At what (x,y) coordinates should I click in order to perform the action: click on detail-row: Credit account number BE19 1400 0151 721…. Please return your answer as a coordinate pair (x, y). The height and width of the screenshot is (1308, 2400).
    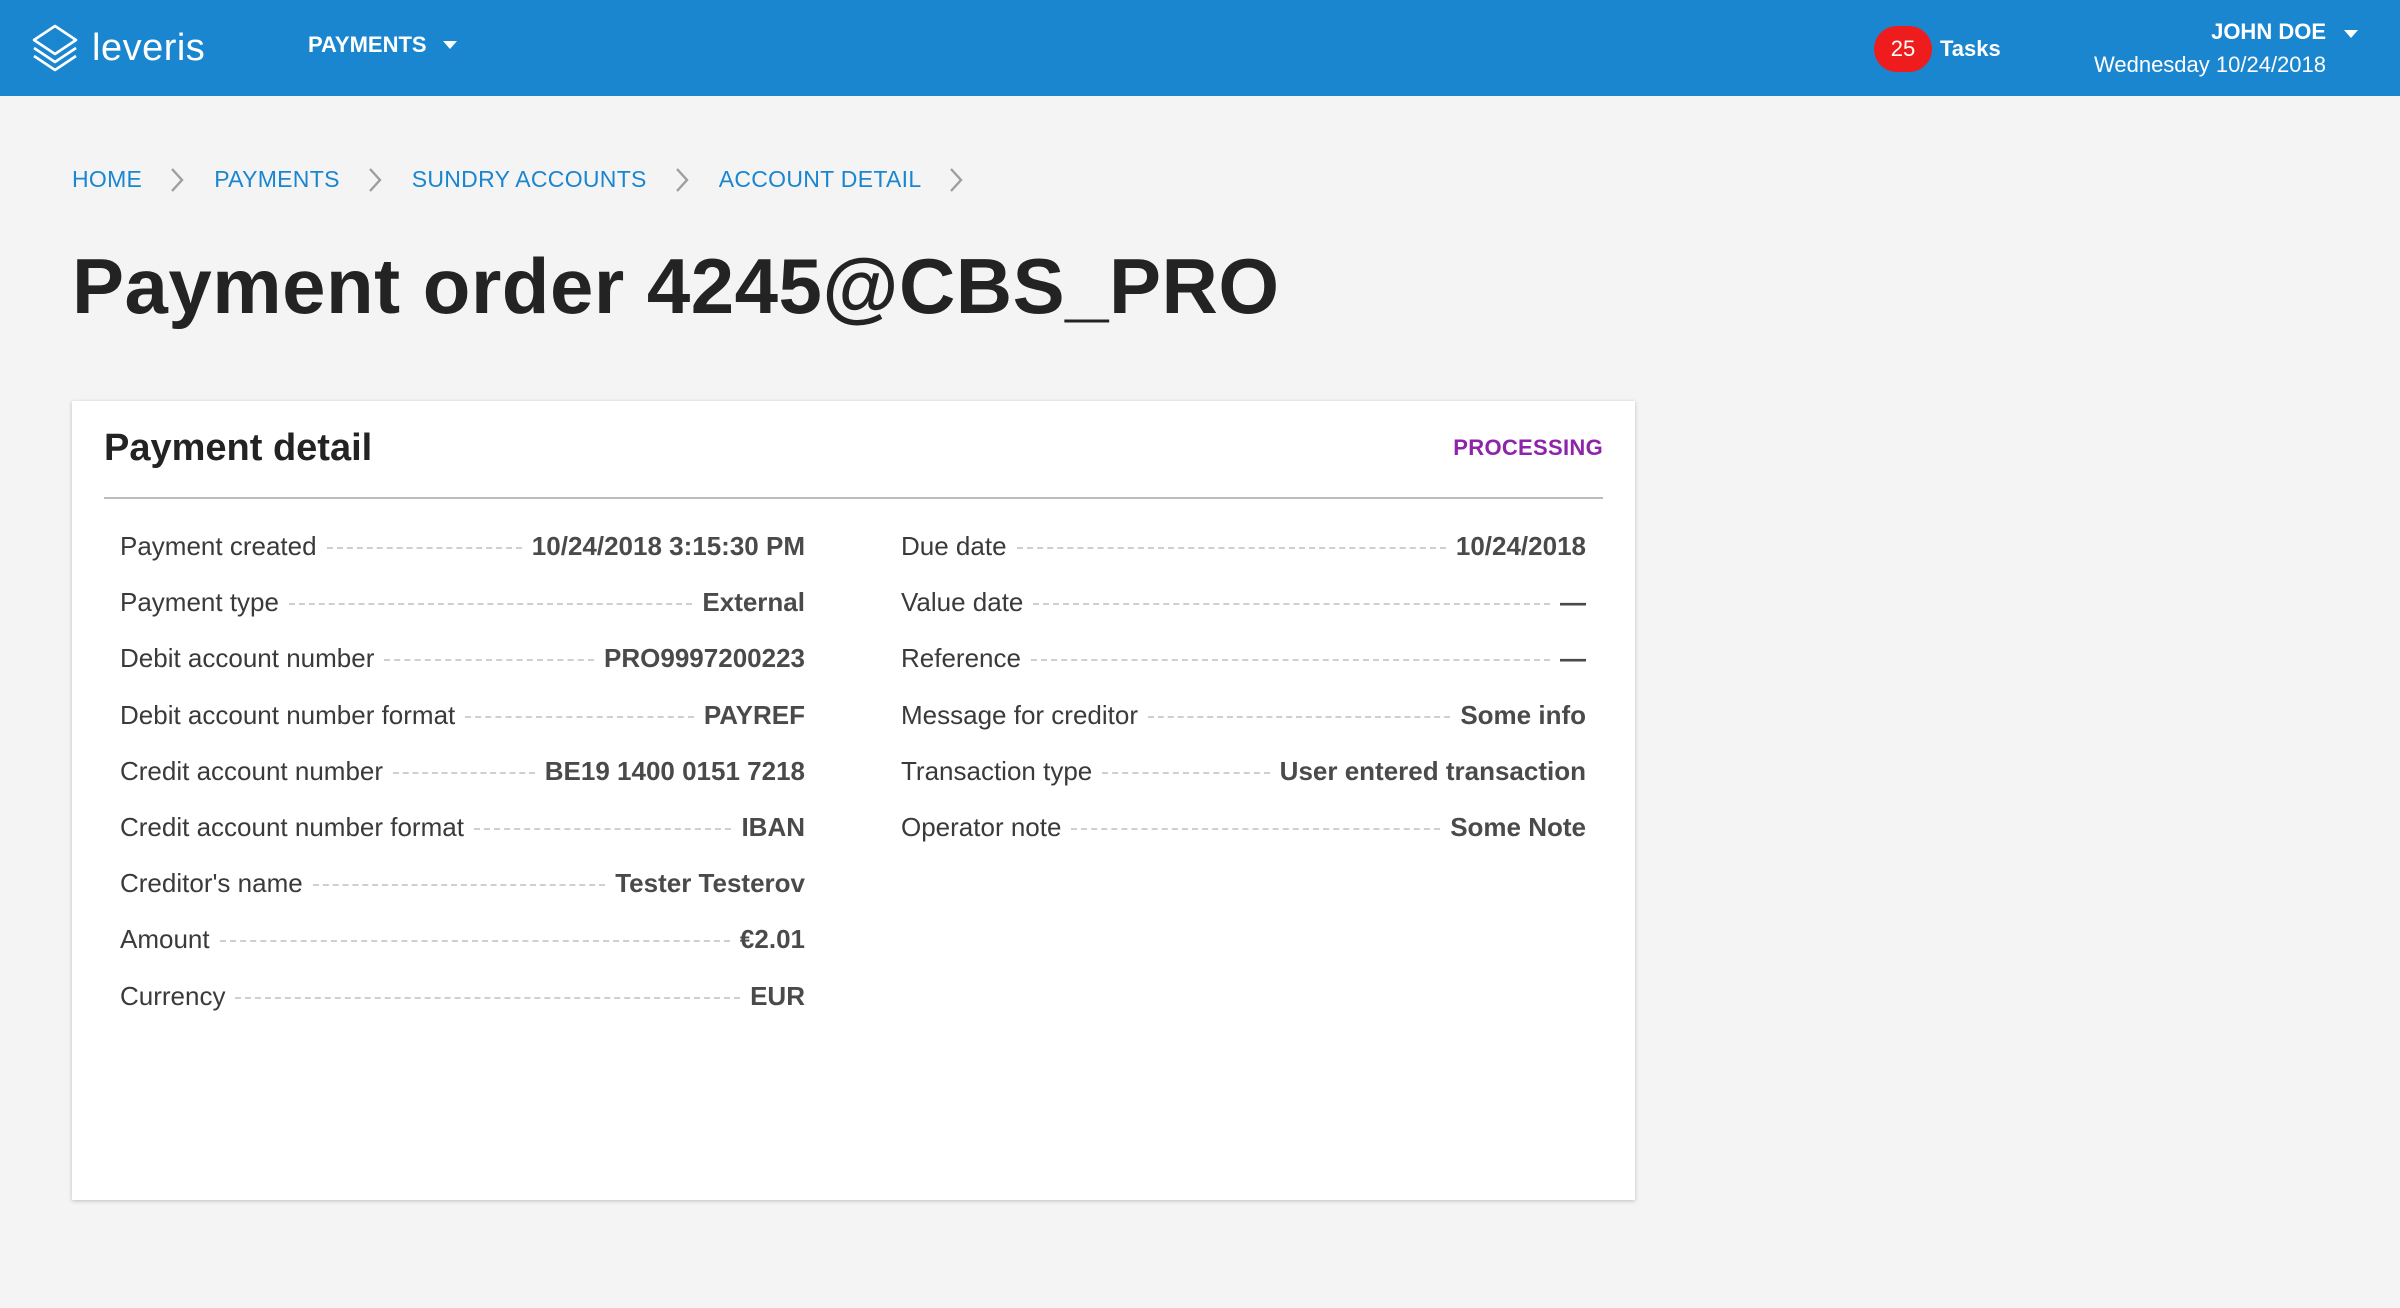
    Looking at the image, I should click on (462, 784).